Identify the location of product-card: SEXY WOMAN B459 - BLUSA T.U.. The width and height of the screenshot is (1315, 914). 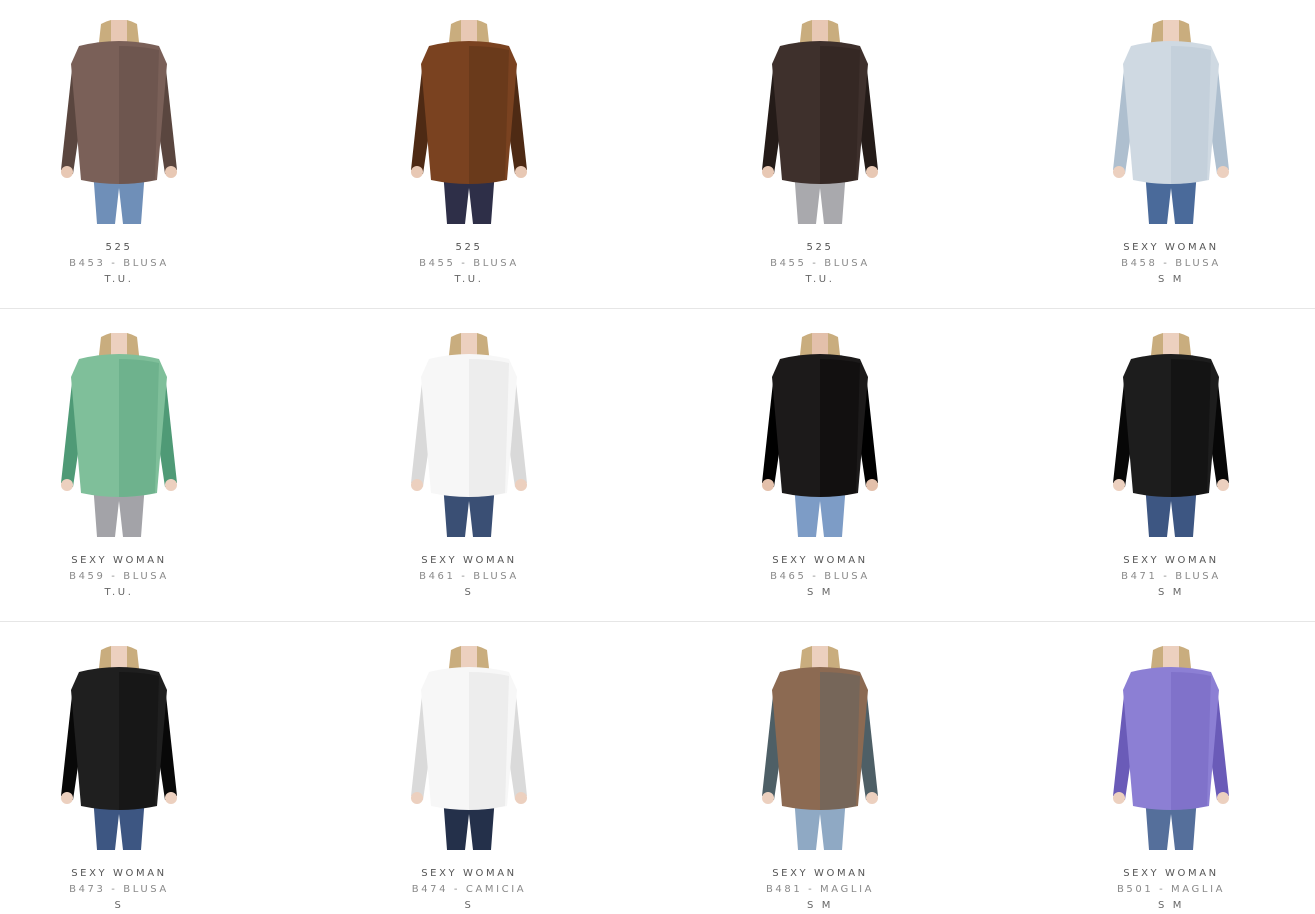
(142, 465).